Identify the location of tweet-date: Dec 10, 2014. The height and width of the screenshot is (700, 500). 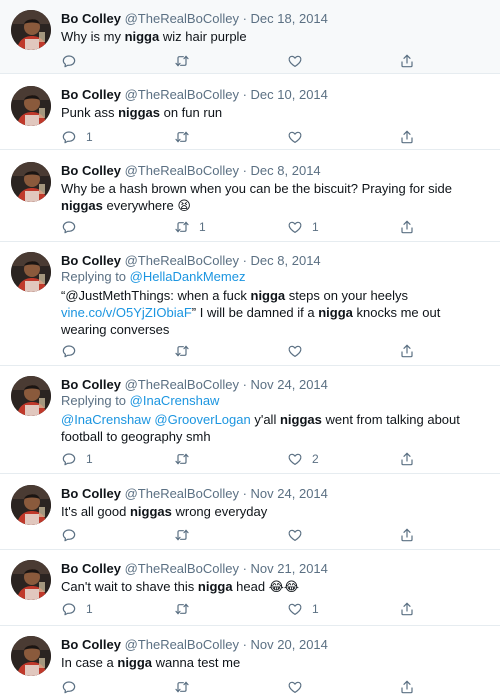
(289, 94).